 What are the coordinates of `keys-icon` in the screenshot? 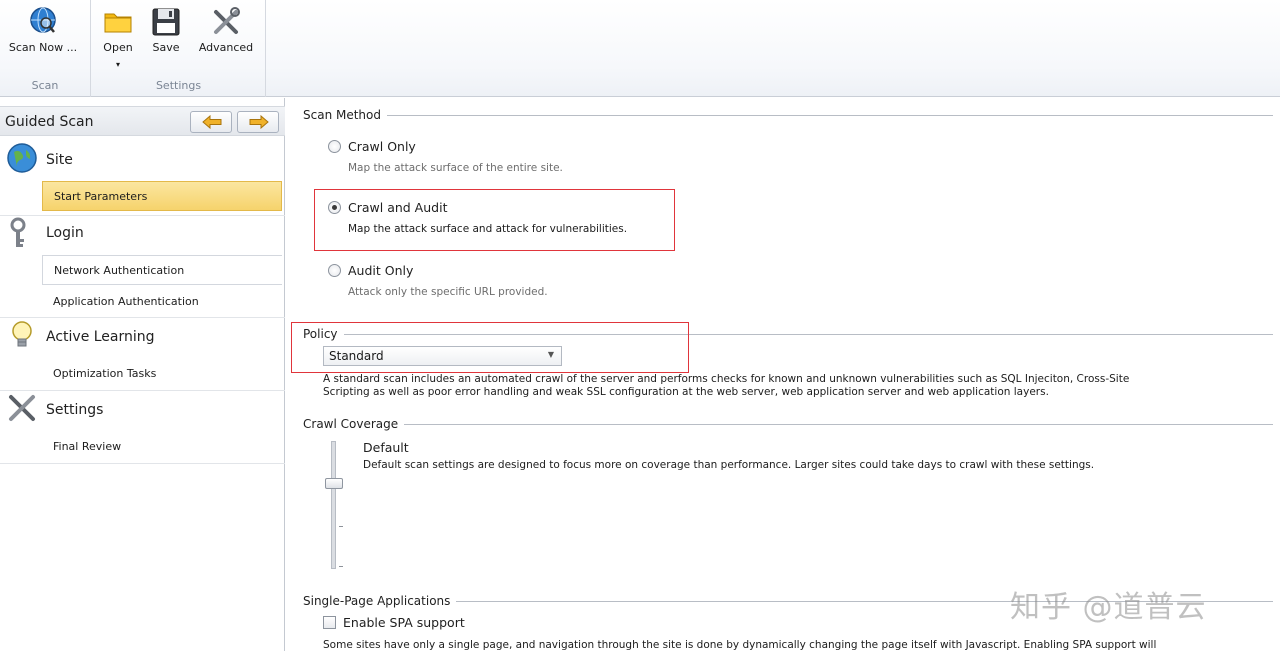 It's located at (18, 232).